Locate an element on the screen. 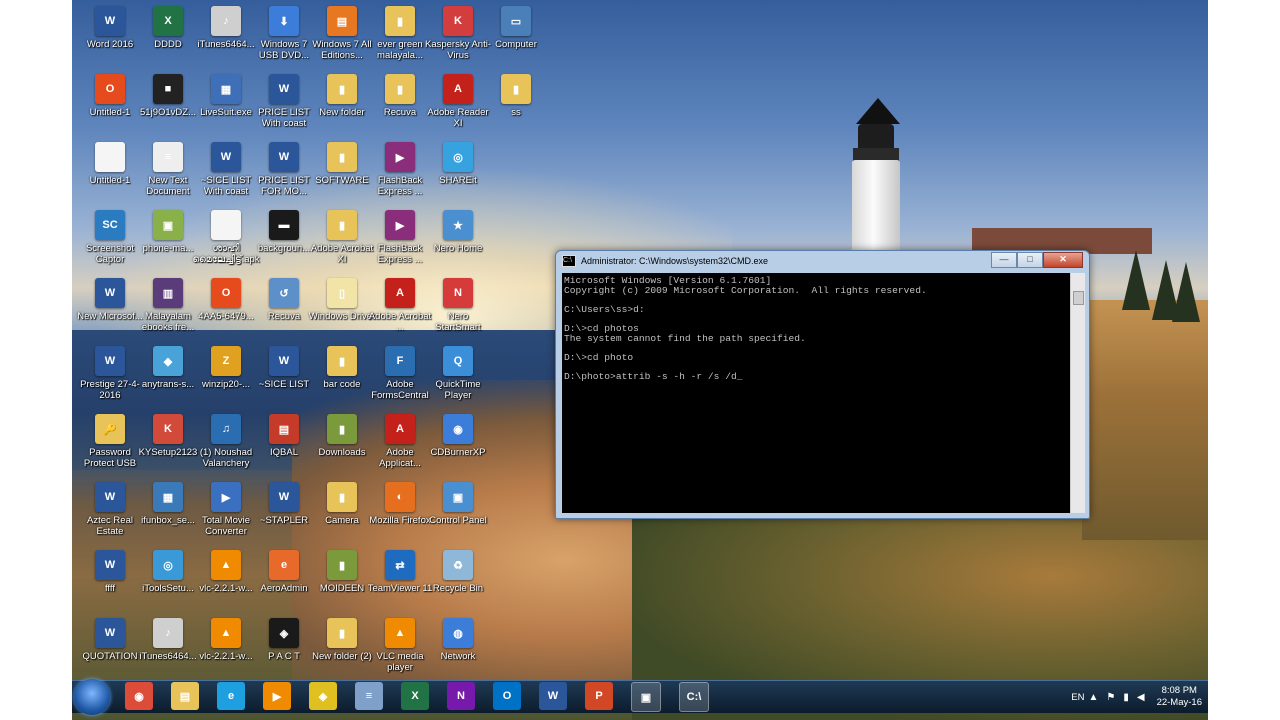  desktop-icon: Q QuickTime Player is located at coordinates (458, 373).